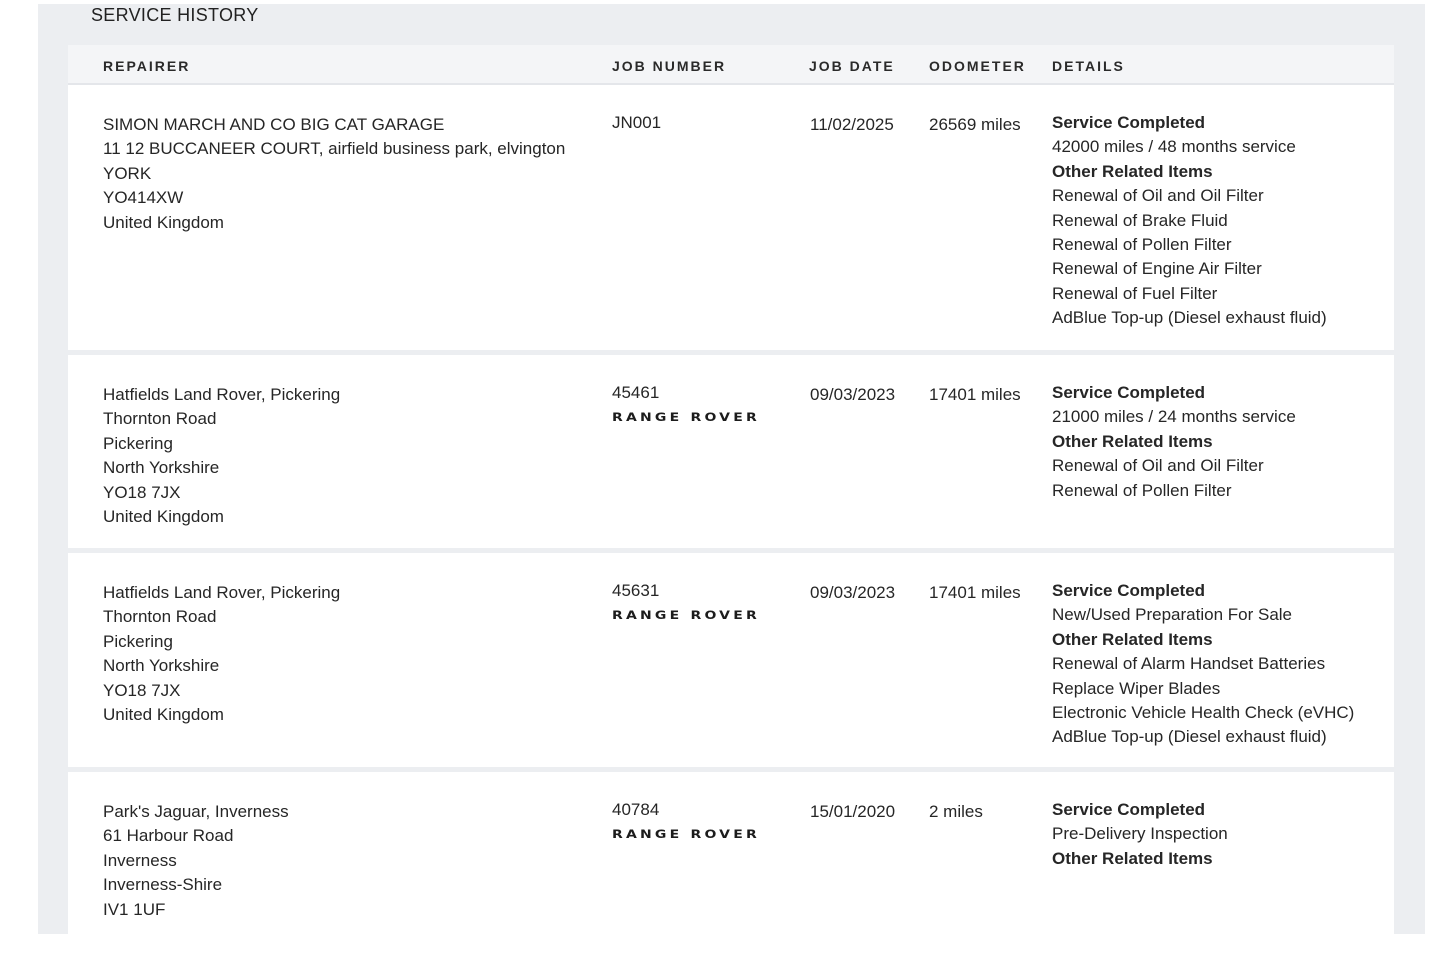 Image resolution: width=1440 pixels, height=957 pixels. Describe the element at coordinates (636, 809) in the screenshot. I see `job-number: 40784` at that location.